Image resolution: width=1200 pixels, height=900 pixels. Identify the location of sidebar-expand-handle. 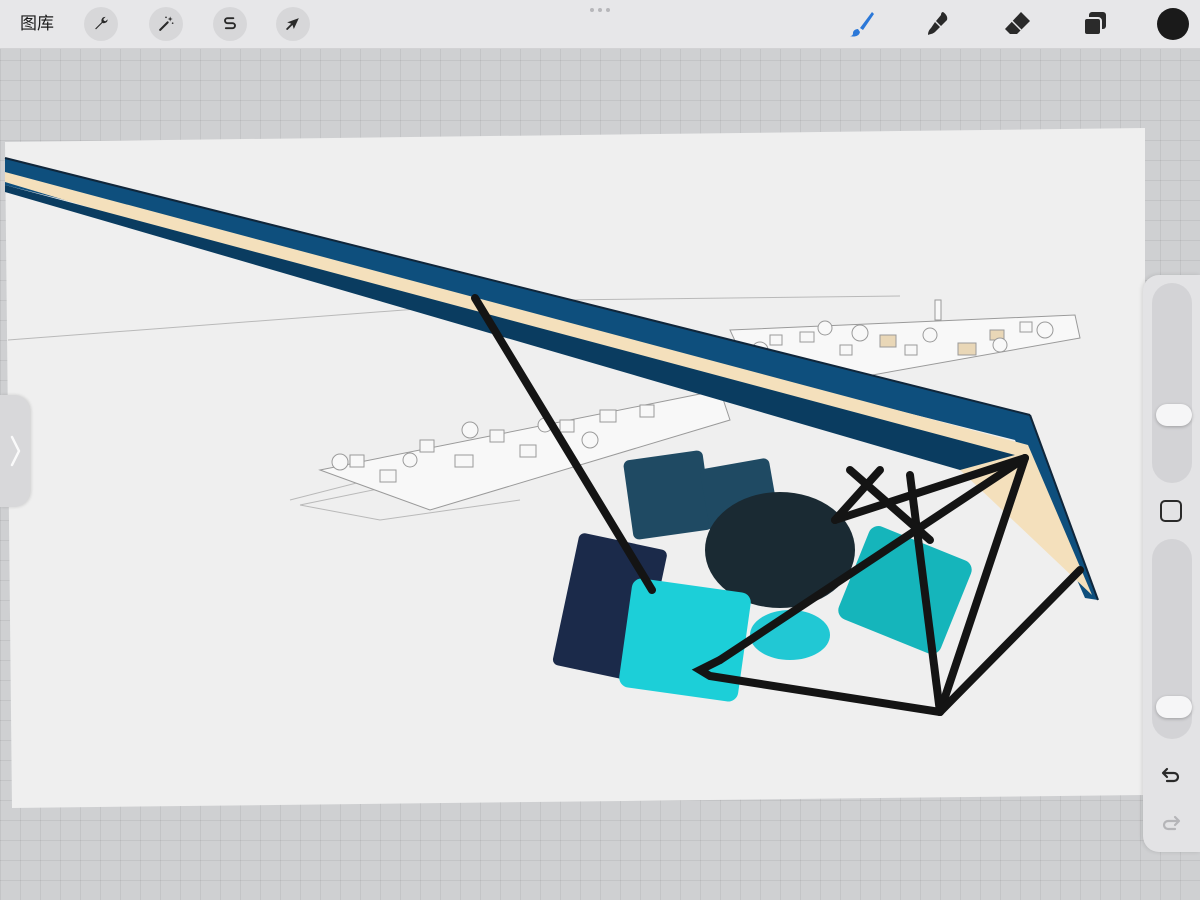
(15, 451).